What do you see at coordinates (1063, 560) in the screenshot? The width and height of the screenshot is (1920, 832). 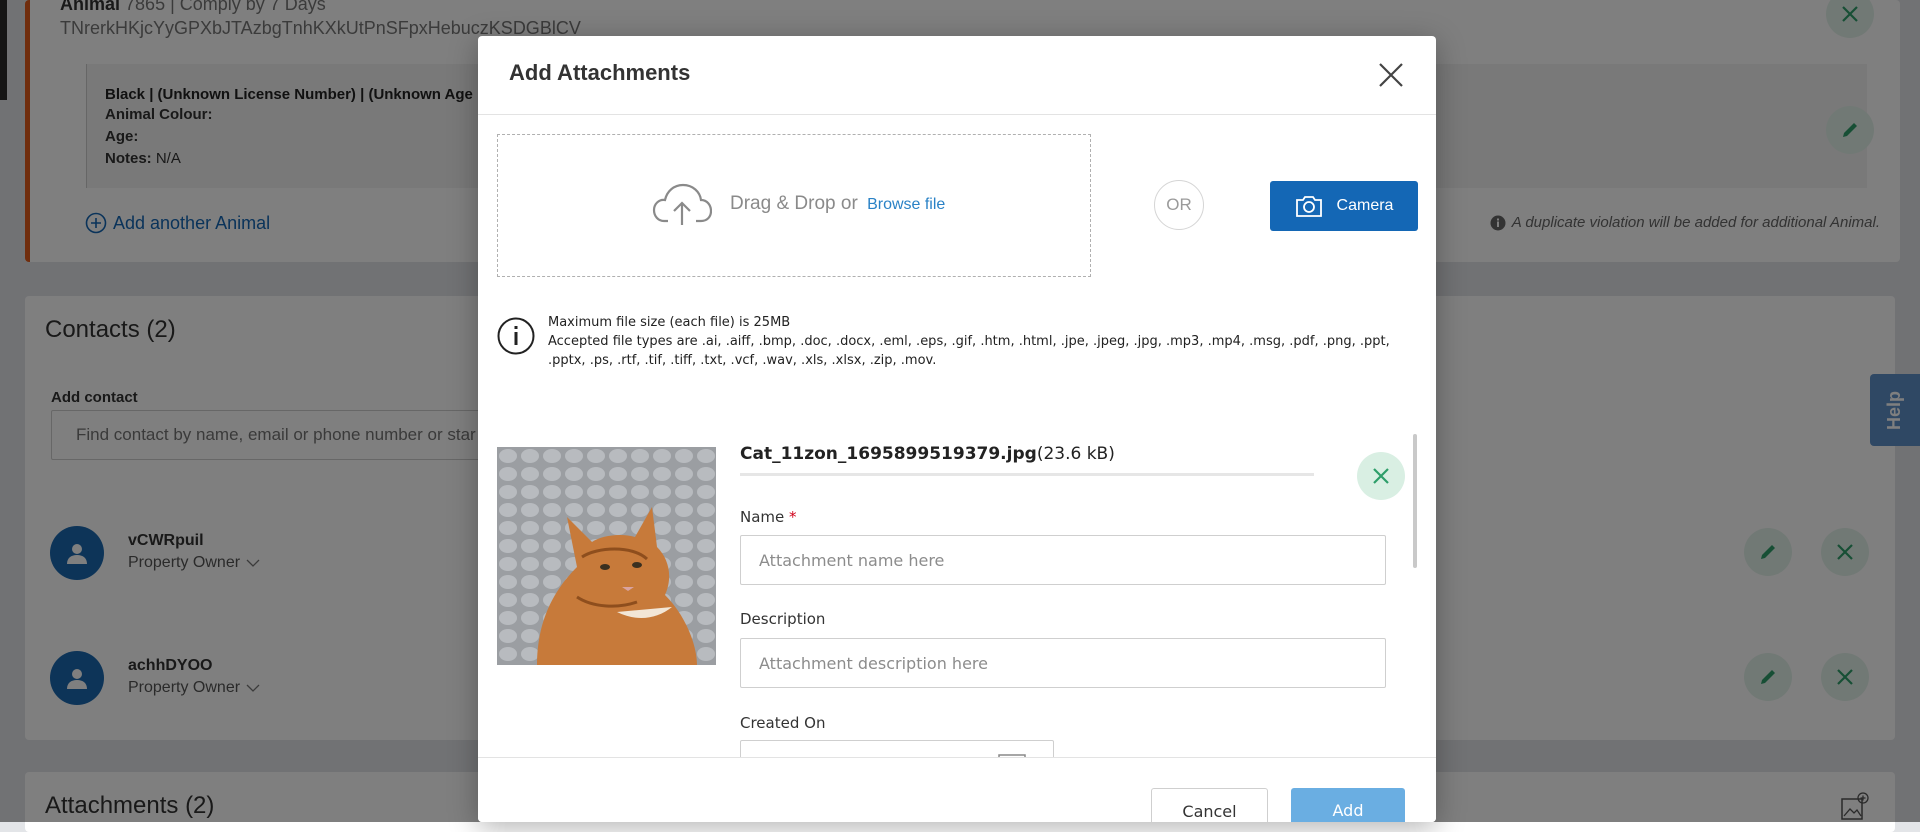 I see `attachment-name-input` at bounding box center [1063, 560].